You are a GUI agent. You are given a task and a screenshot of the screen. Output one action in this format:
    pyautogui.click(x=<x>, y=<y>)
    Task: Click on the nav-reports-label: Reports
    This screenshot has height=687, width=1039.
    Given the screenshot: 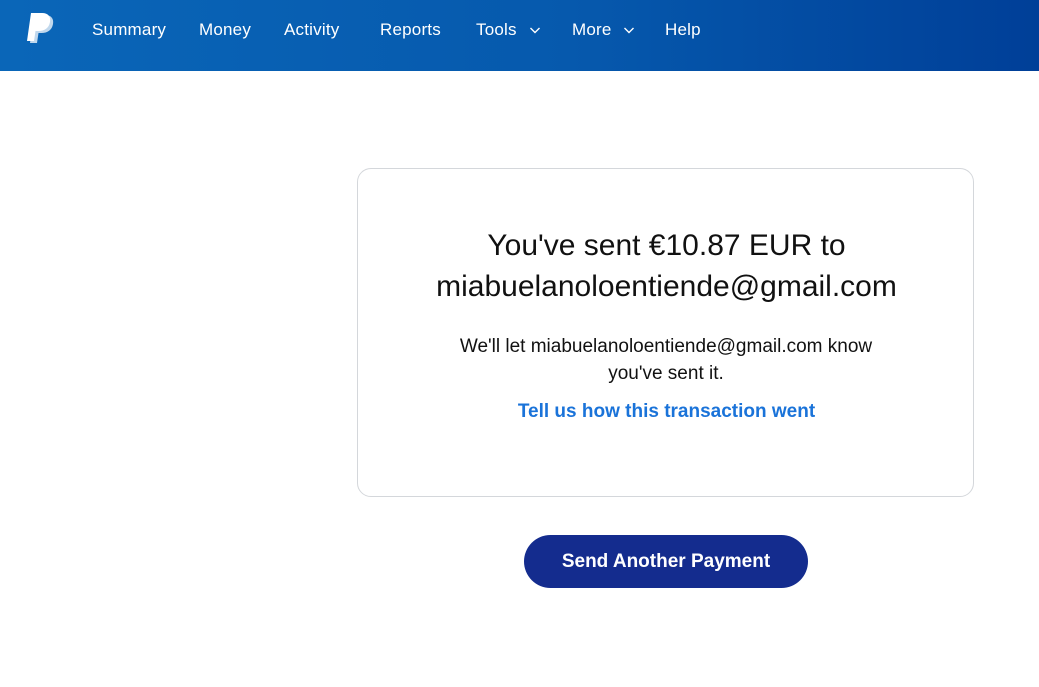 What is the action you would take?
    pyautogui.click(x=410, y=29)
    